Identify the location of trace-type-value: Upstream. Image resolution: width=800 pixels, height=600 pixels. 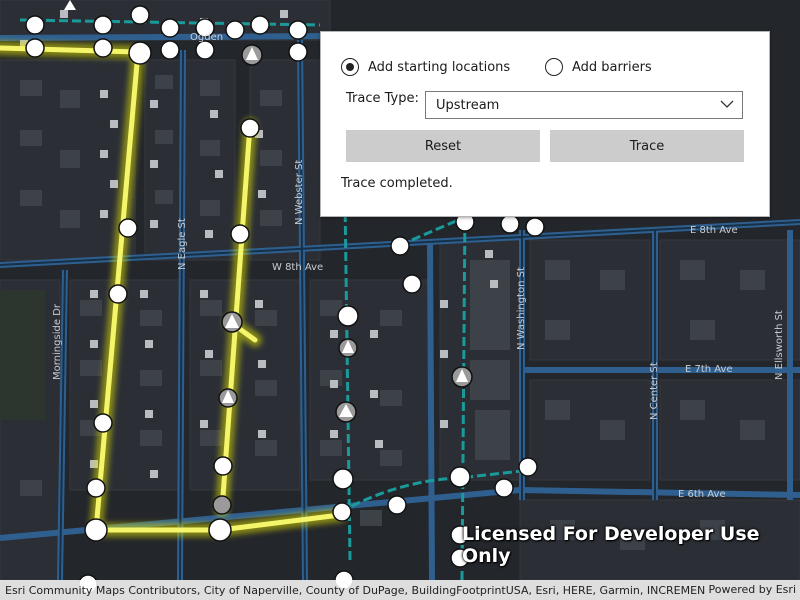
(468, 105).